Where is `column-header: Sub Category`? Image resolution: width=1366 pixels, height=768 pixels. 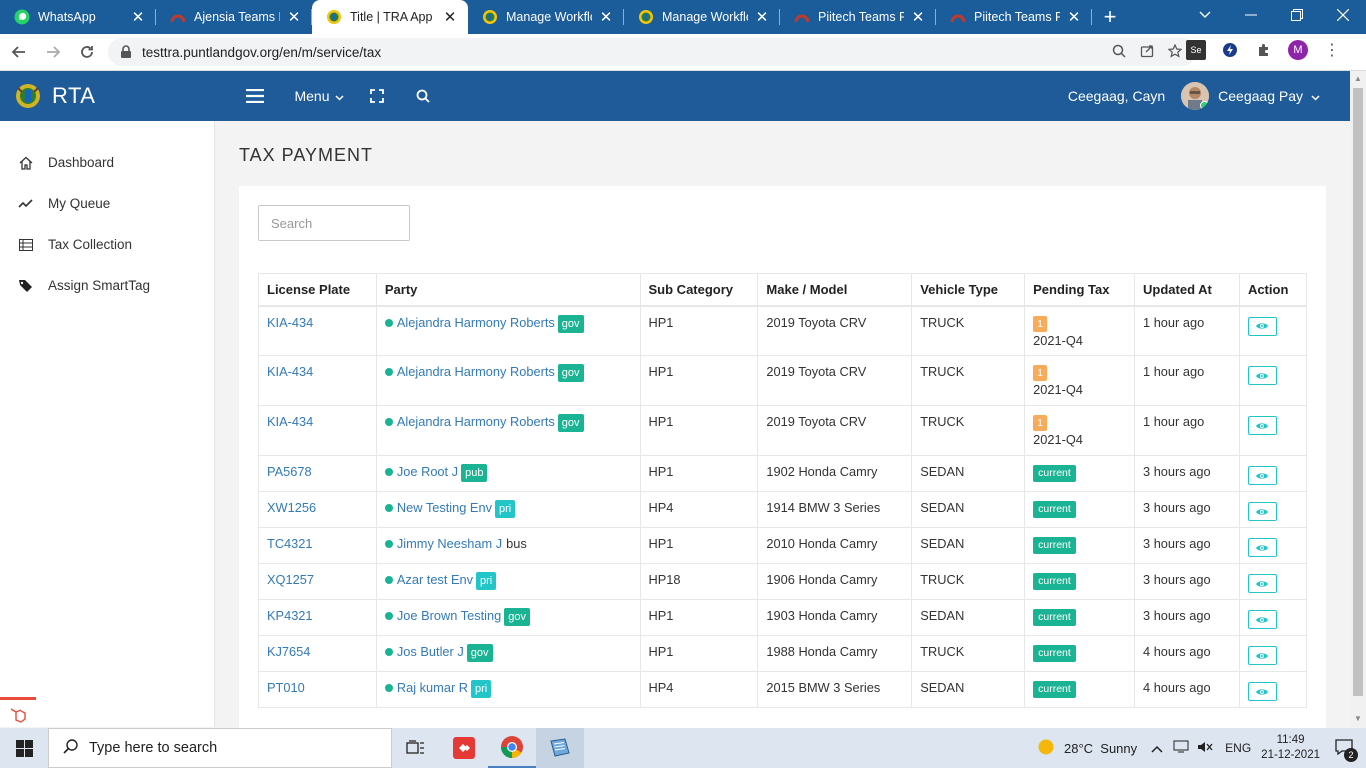 column-header: Sub Category is located at coordinates (699, 290).